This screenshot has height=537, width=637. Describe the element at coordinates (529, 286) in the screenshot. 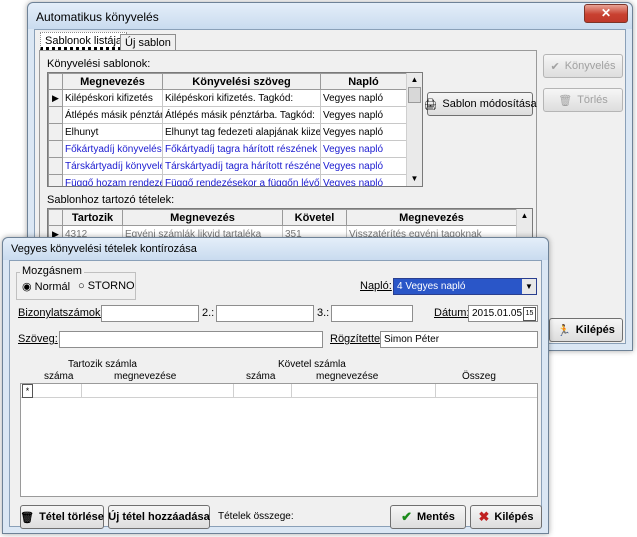

I see `chevron-down-icon: ▼` at that location.